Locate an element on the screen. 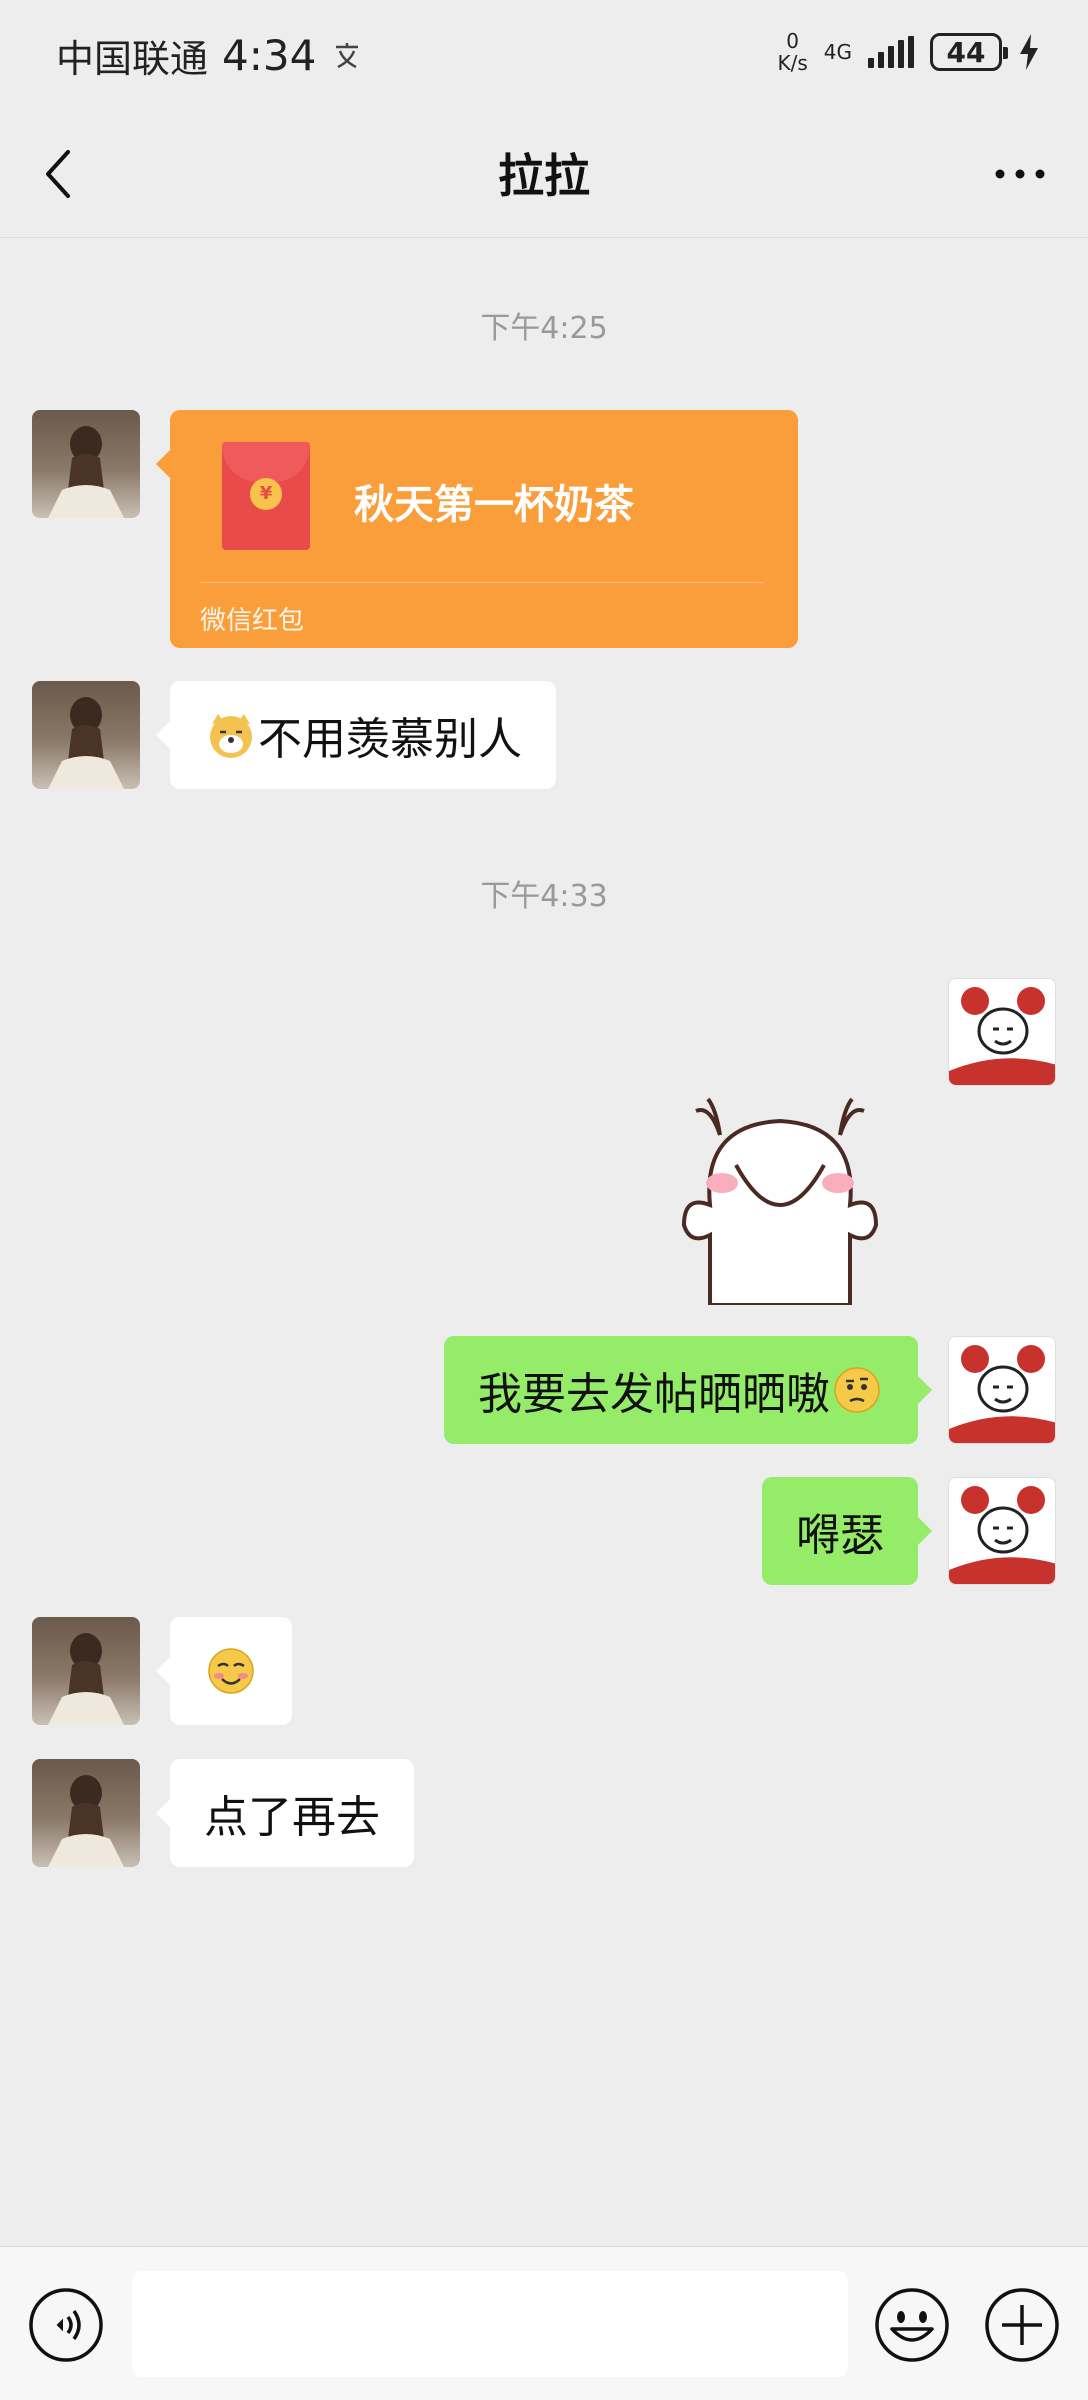 The image size is (1088, 2400). charging-icon is located at coordinates (1029, 52).